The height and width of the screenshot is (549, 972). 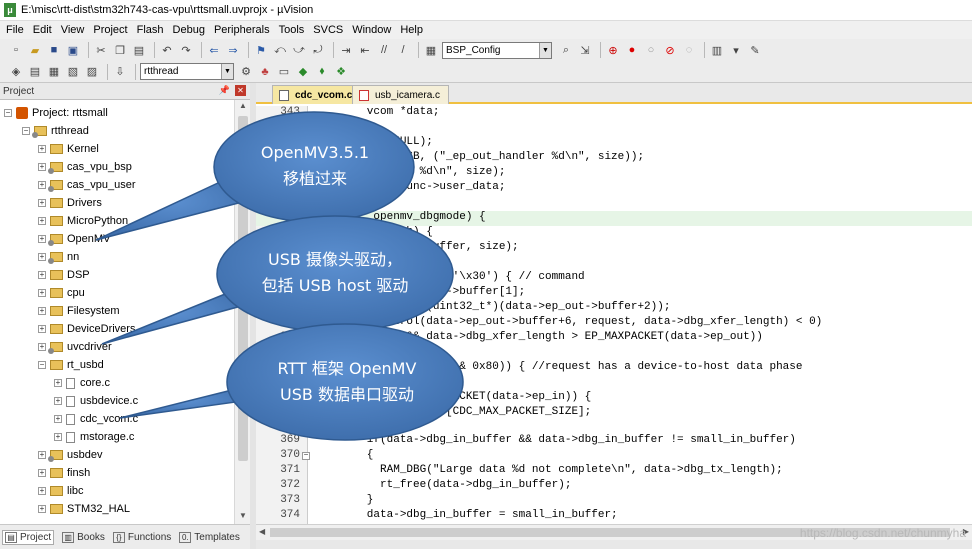 I want to click on cut-icon: ✂, so click(x=101, y=50).